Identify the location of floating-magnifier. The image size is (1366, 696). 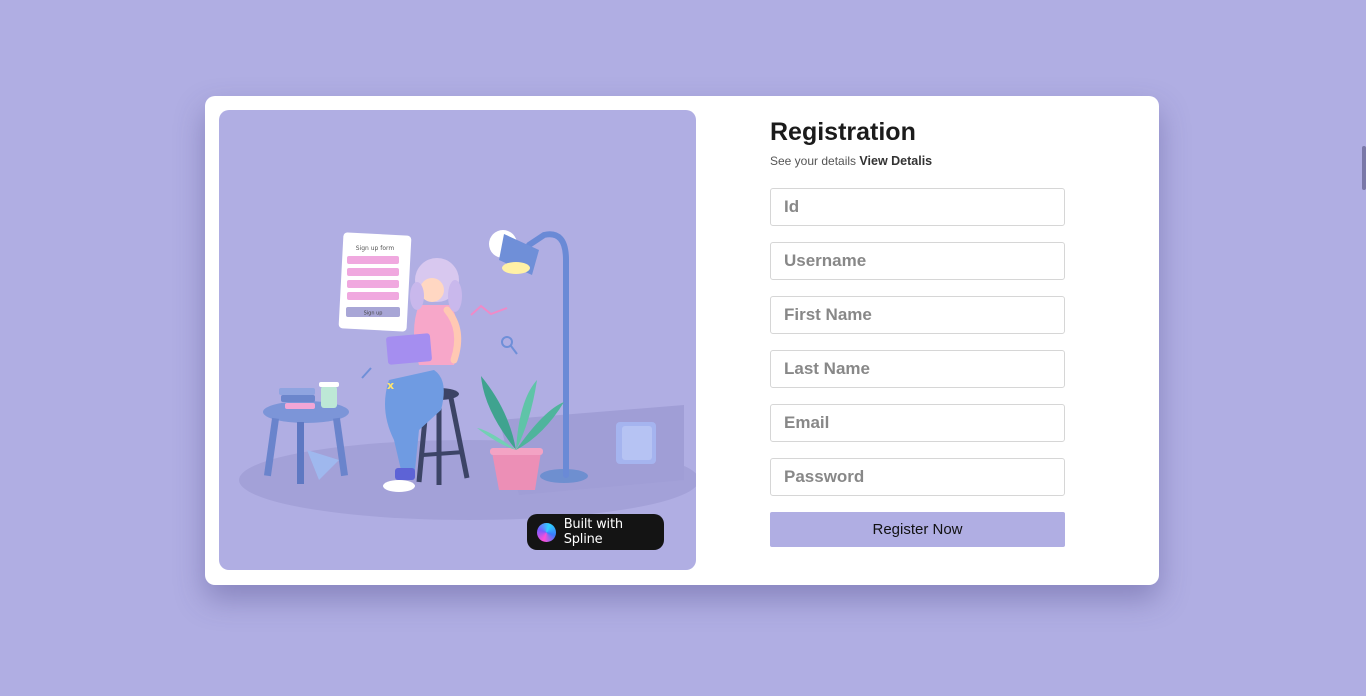
(507, 342).